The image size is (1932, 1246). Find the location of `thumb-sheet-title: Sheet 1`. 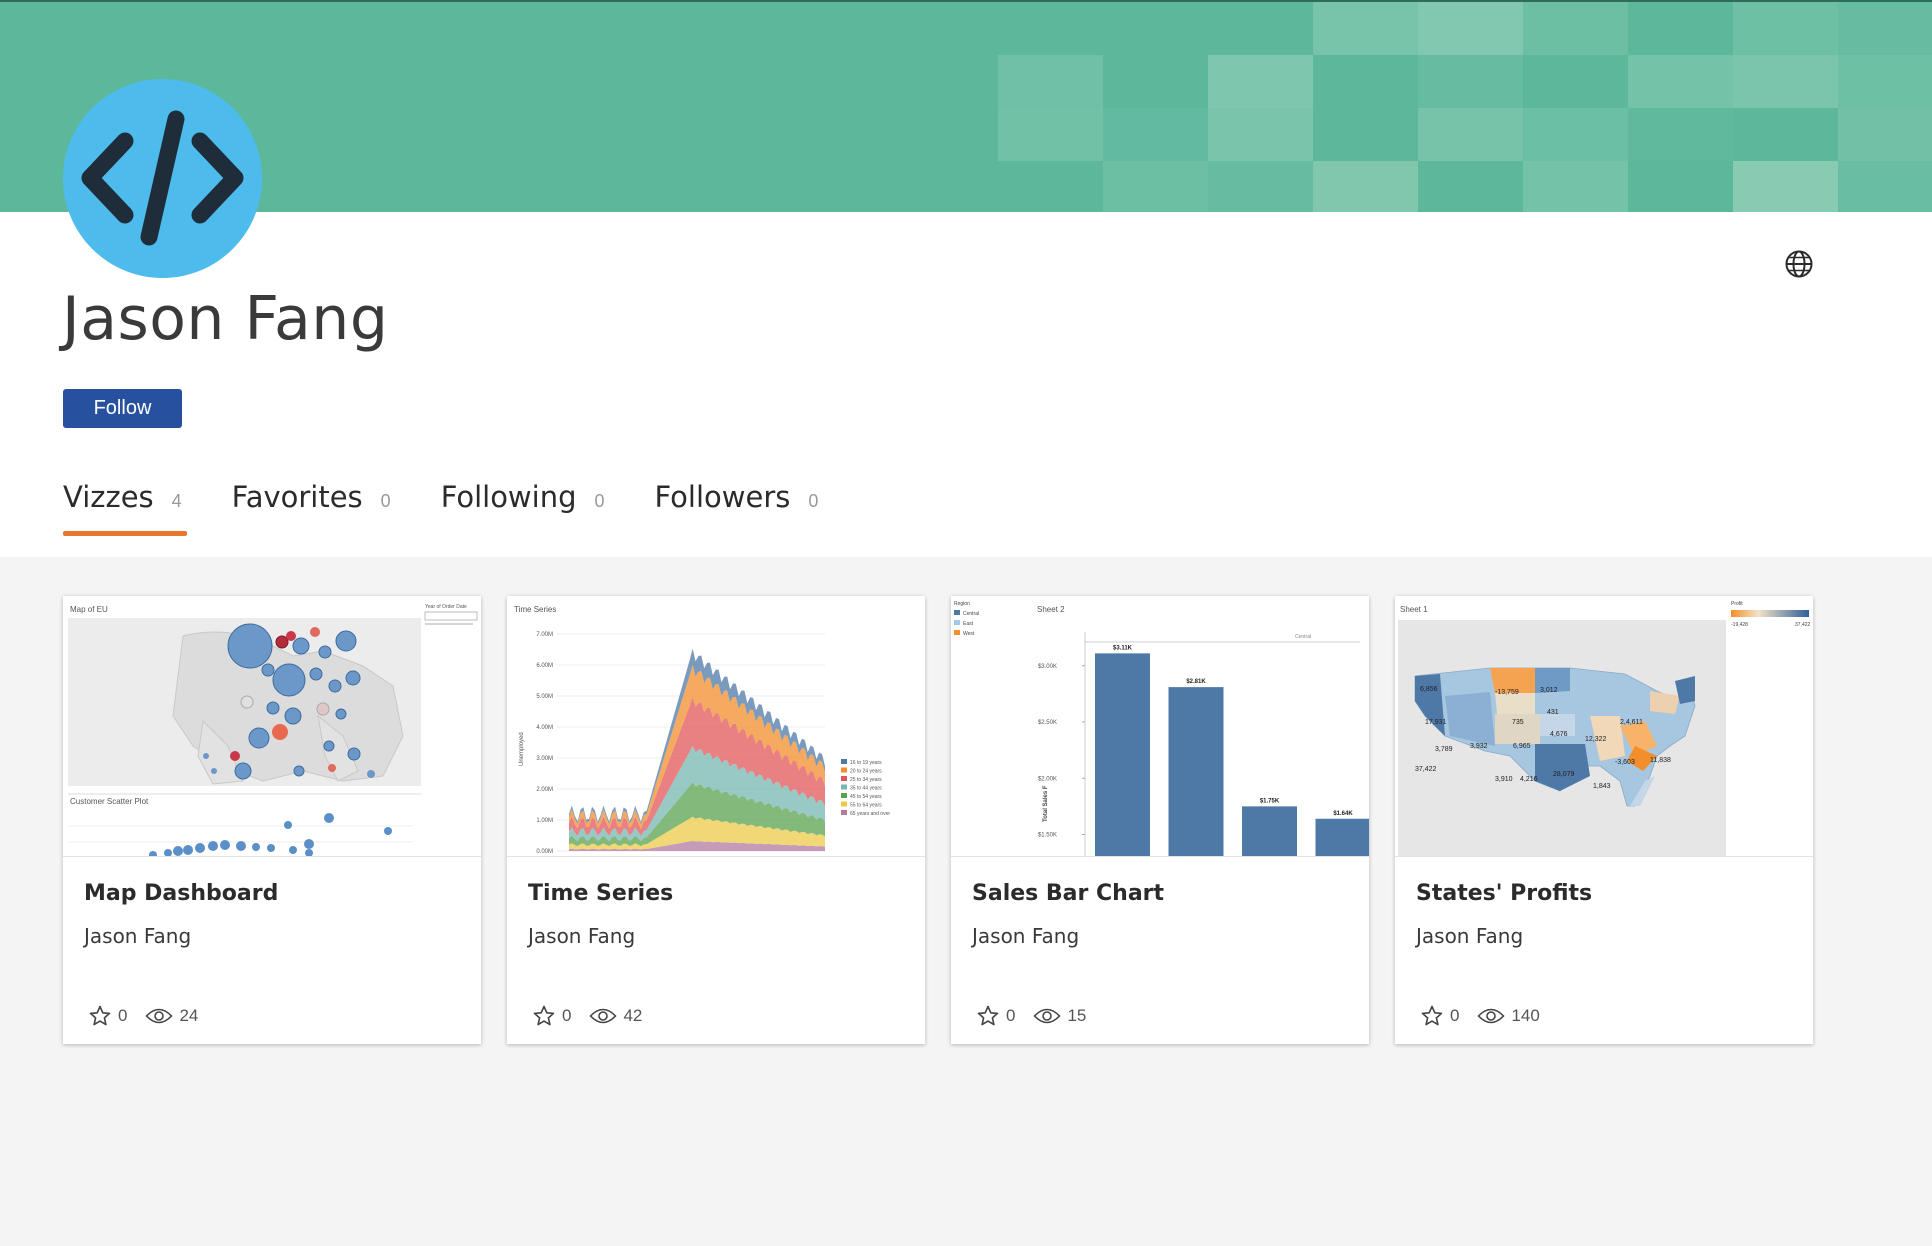

thumb-sheet-title: Sheet 1 is located at coordinates (1414, 609).